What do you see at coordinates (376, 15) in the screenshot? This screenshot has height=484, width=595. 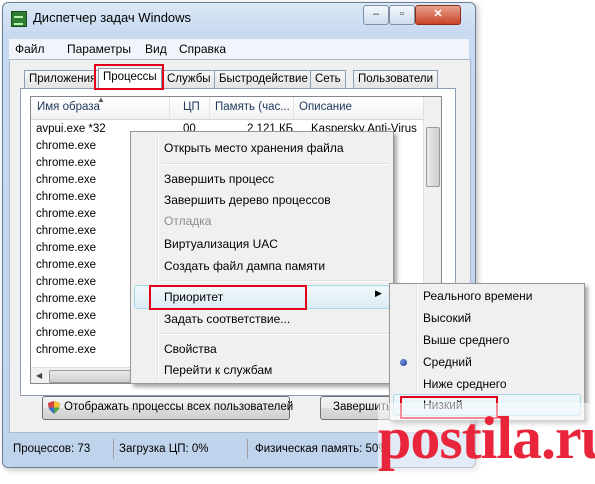 I see `minimize-button: –` at bounding box center [376, 15].